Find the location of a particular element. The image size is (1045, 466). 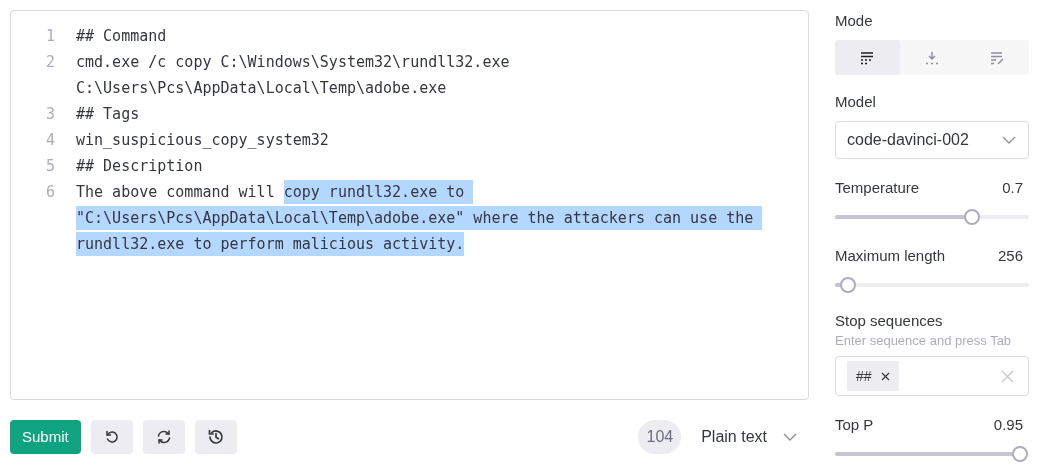

complete-mode-button is located at coordinates (867, 57).